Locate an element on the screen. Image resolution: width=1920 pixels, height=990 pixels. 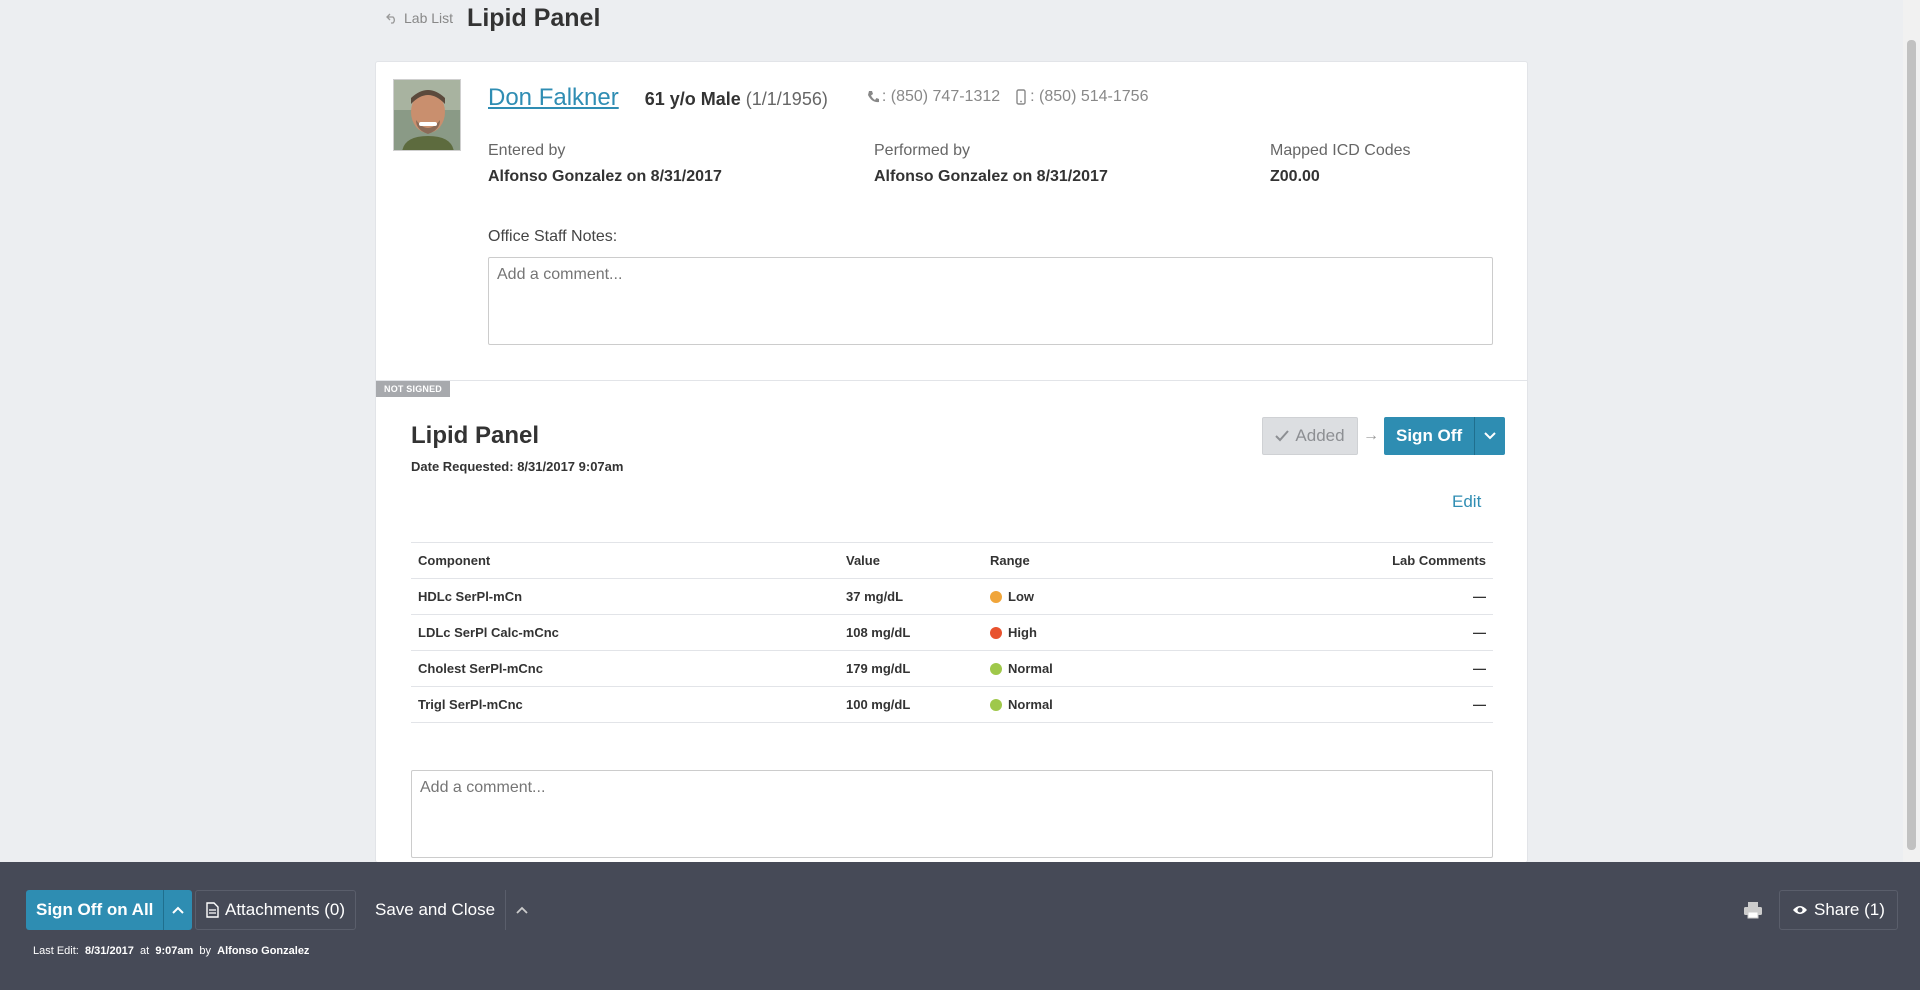
phone-numbers: : (850) 747-1312 : (850) 514-1756 is located at coordinates (1007, 97).